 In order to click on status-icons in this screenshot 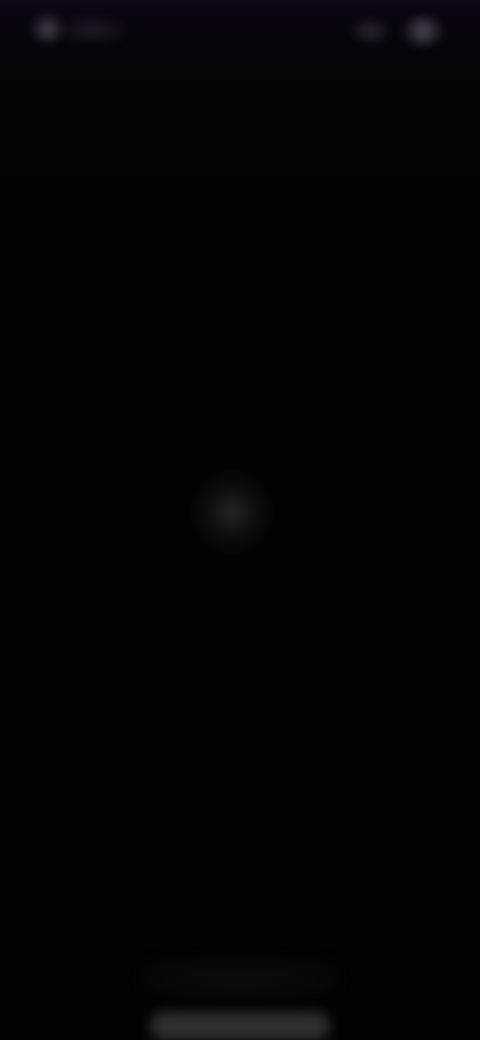, I will do `click(401, 30)`.